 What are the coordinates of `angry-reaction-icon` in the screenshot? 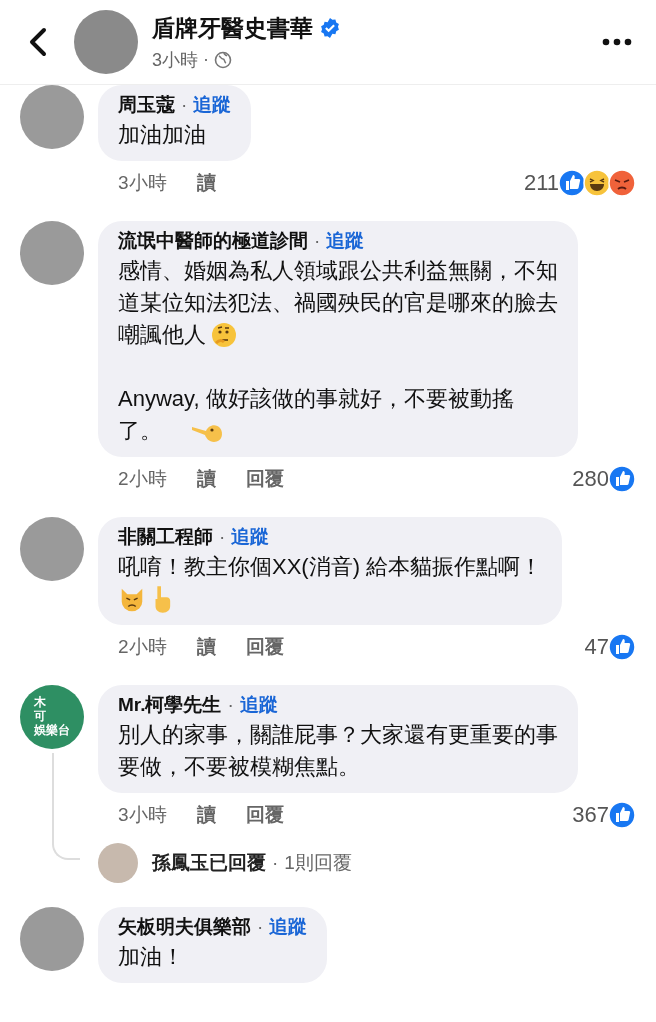 It's located at (622, 183).